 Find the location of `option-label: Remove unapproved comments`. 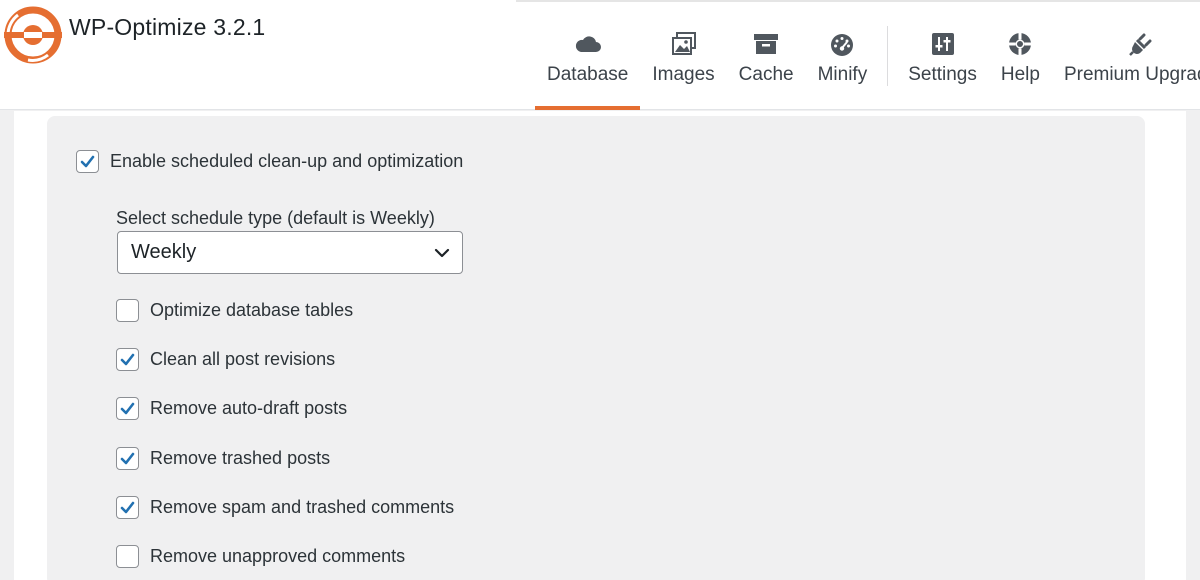

option-label: Remove unapproved comments is located at coordinates (278, 556).